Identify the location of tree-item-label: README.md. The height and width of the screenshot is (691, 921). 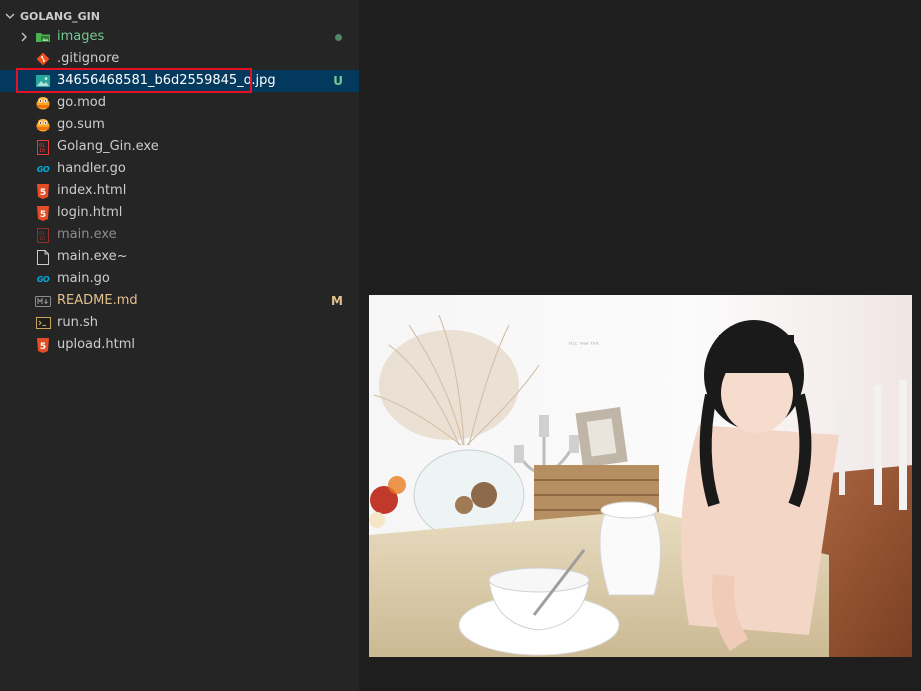
(97, 300).